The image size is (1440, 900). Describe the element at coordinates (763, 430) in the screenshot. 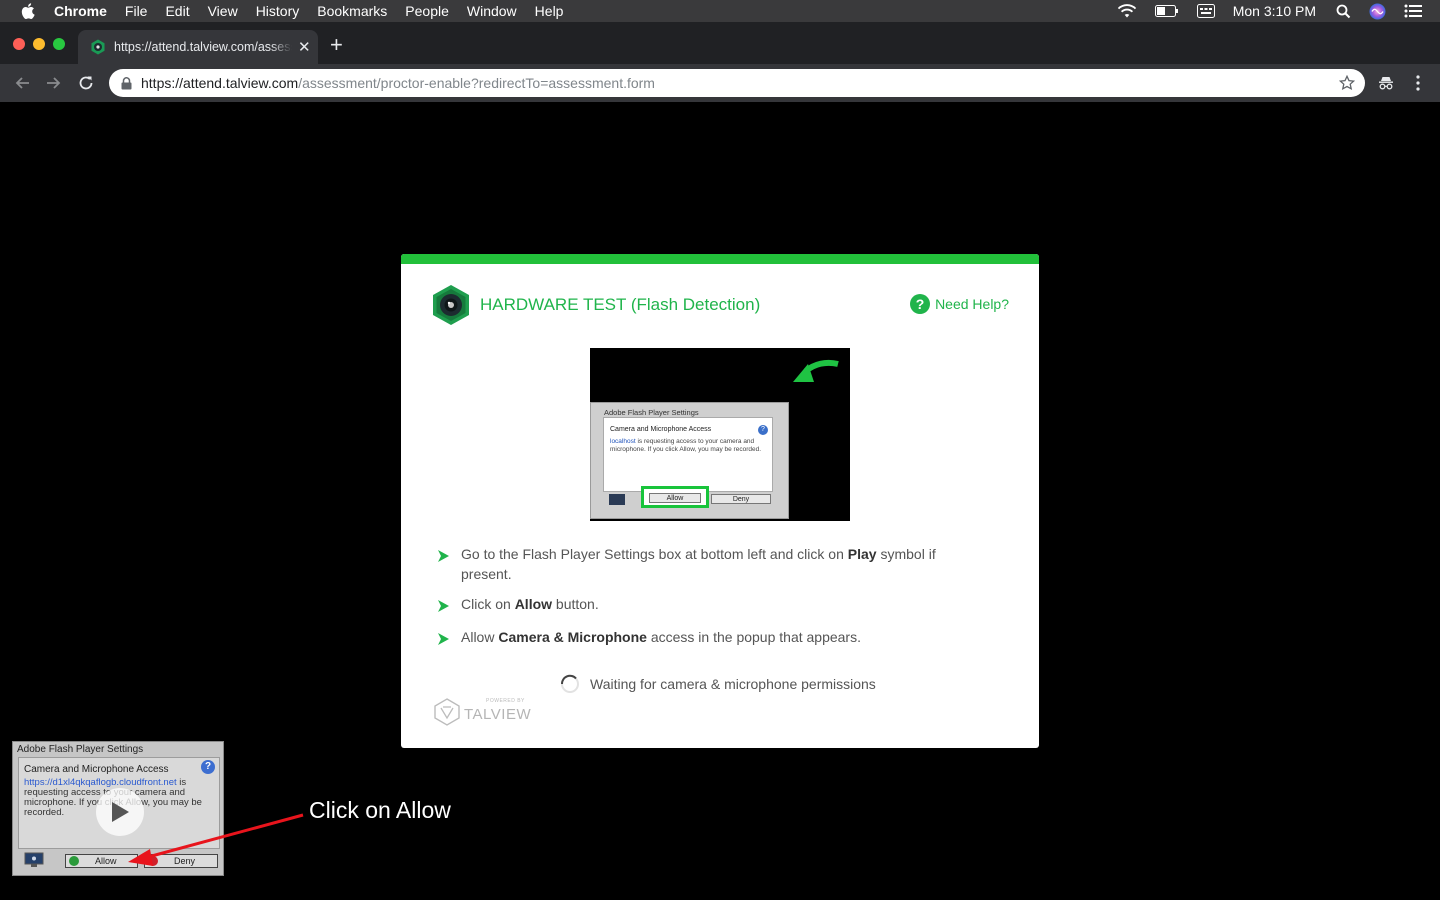

I see `demo-help-icon: ?` at that location.